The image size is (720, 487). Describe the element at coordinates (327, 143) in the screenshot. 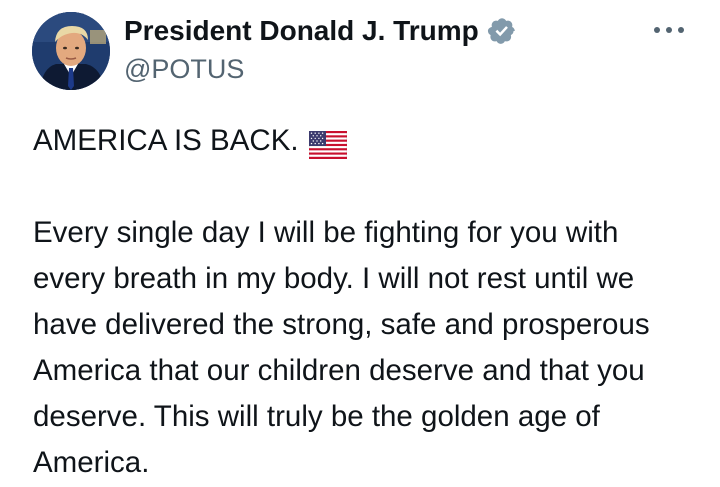

I see `us-flag-icon` at that location.